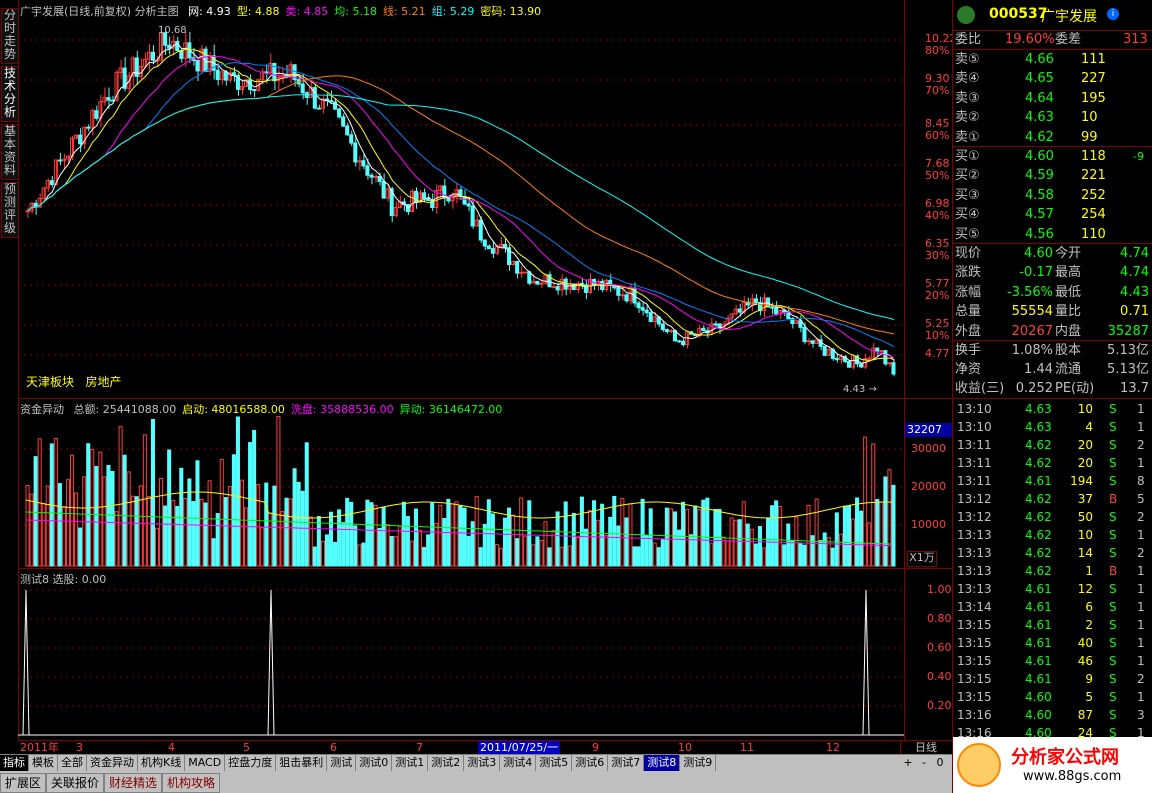  Describe the element at coordinates (662, 763) in the screenshot. I see `tab-17: 测试8` at that location.